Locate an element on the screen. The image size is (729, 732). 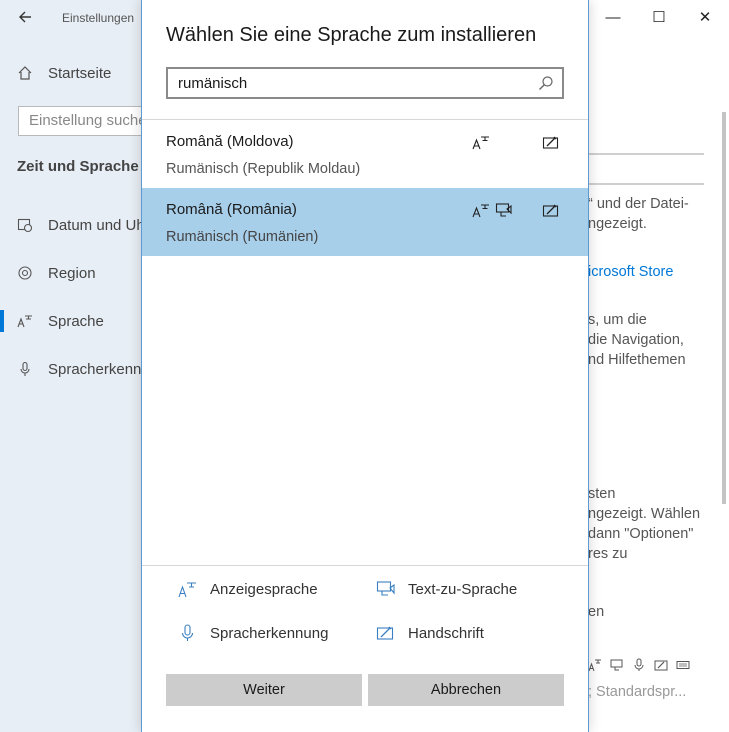
legend-text-to-speech: Text-zu-Sprache is located at coordinates (446, 589).